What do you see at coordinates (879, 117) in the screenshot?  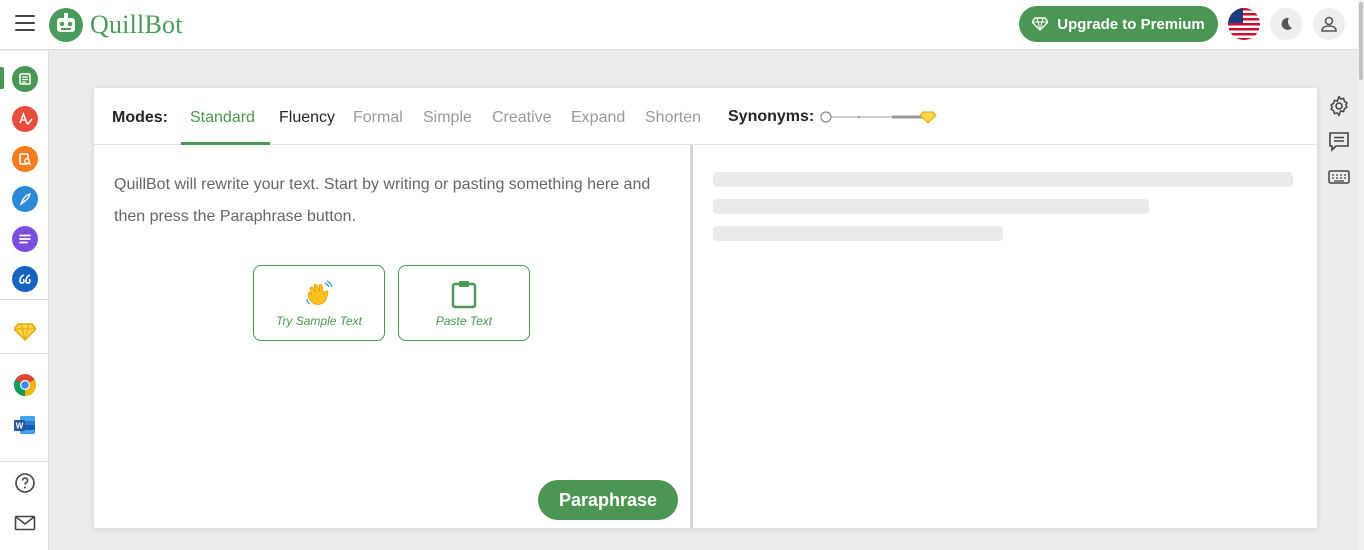 I see `synonyms-slider` at bounding box center [879, 117].